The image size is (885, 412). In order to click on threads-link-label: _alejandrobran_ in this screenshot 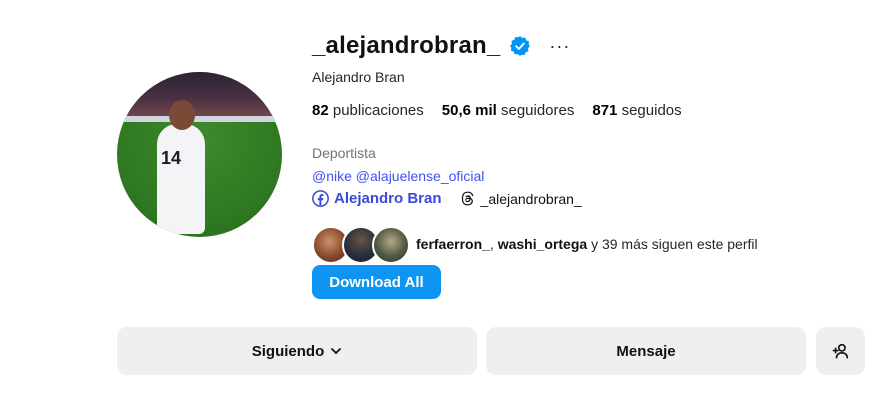, I will do `click(531, 198)`.